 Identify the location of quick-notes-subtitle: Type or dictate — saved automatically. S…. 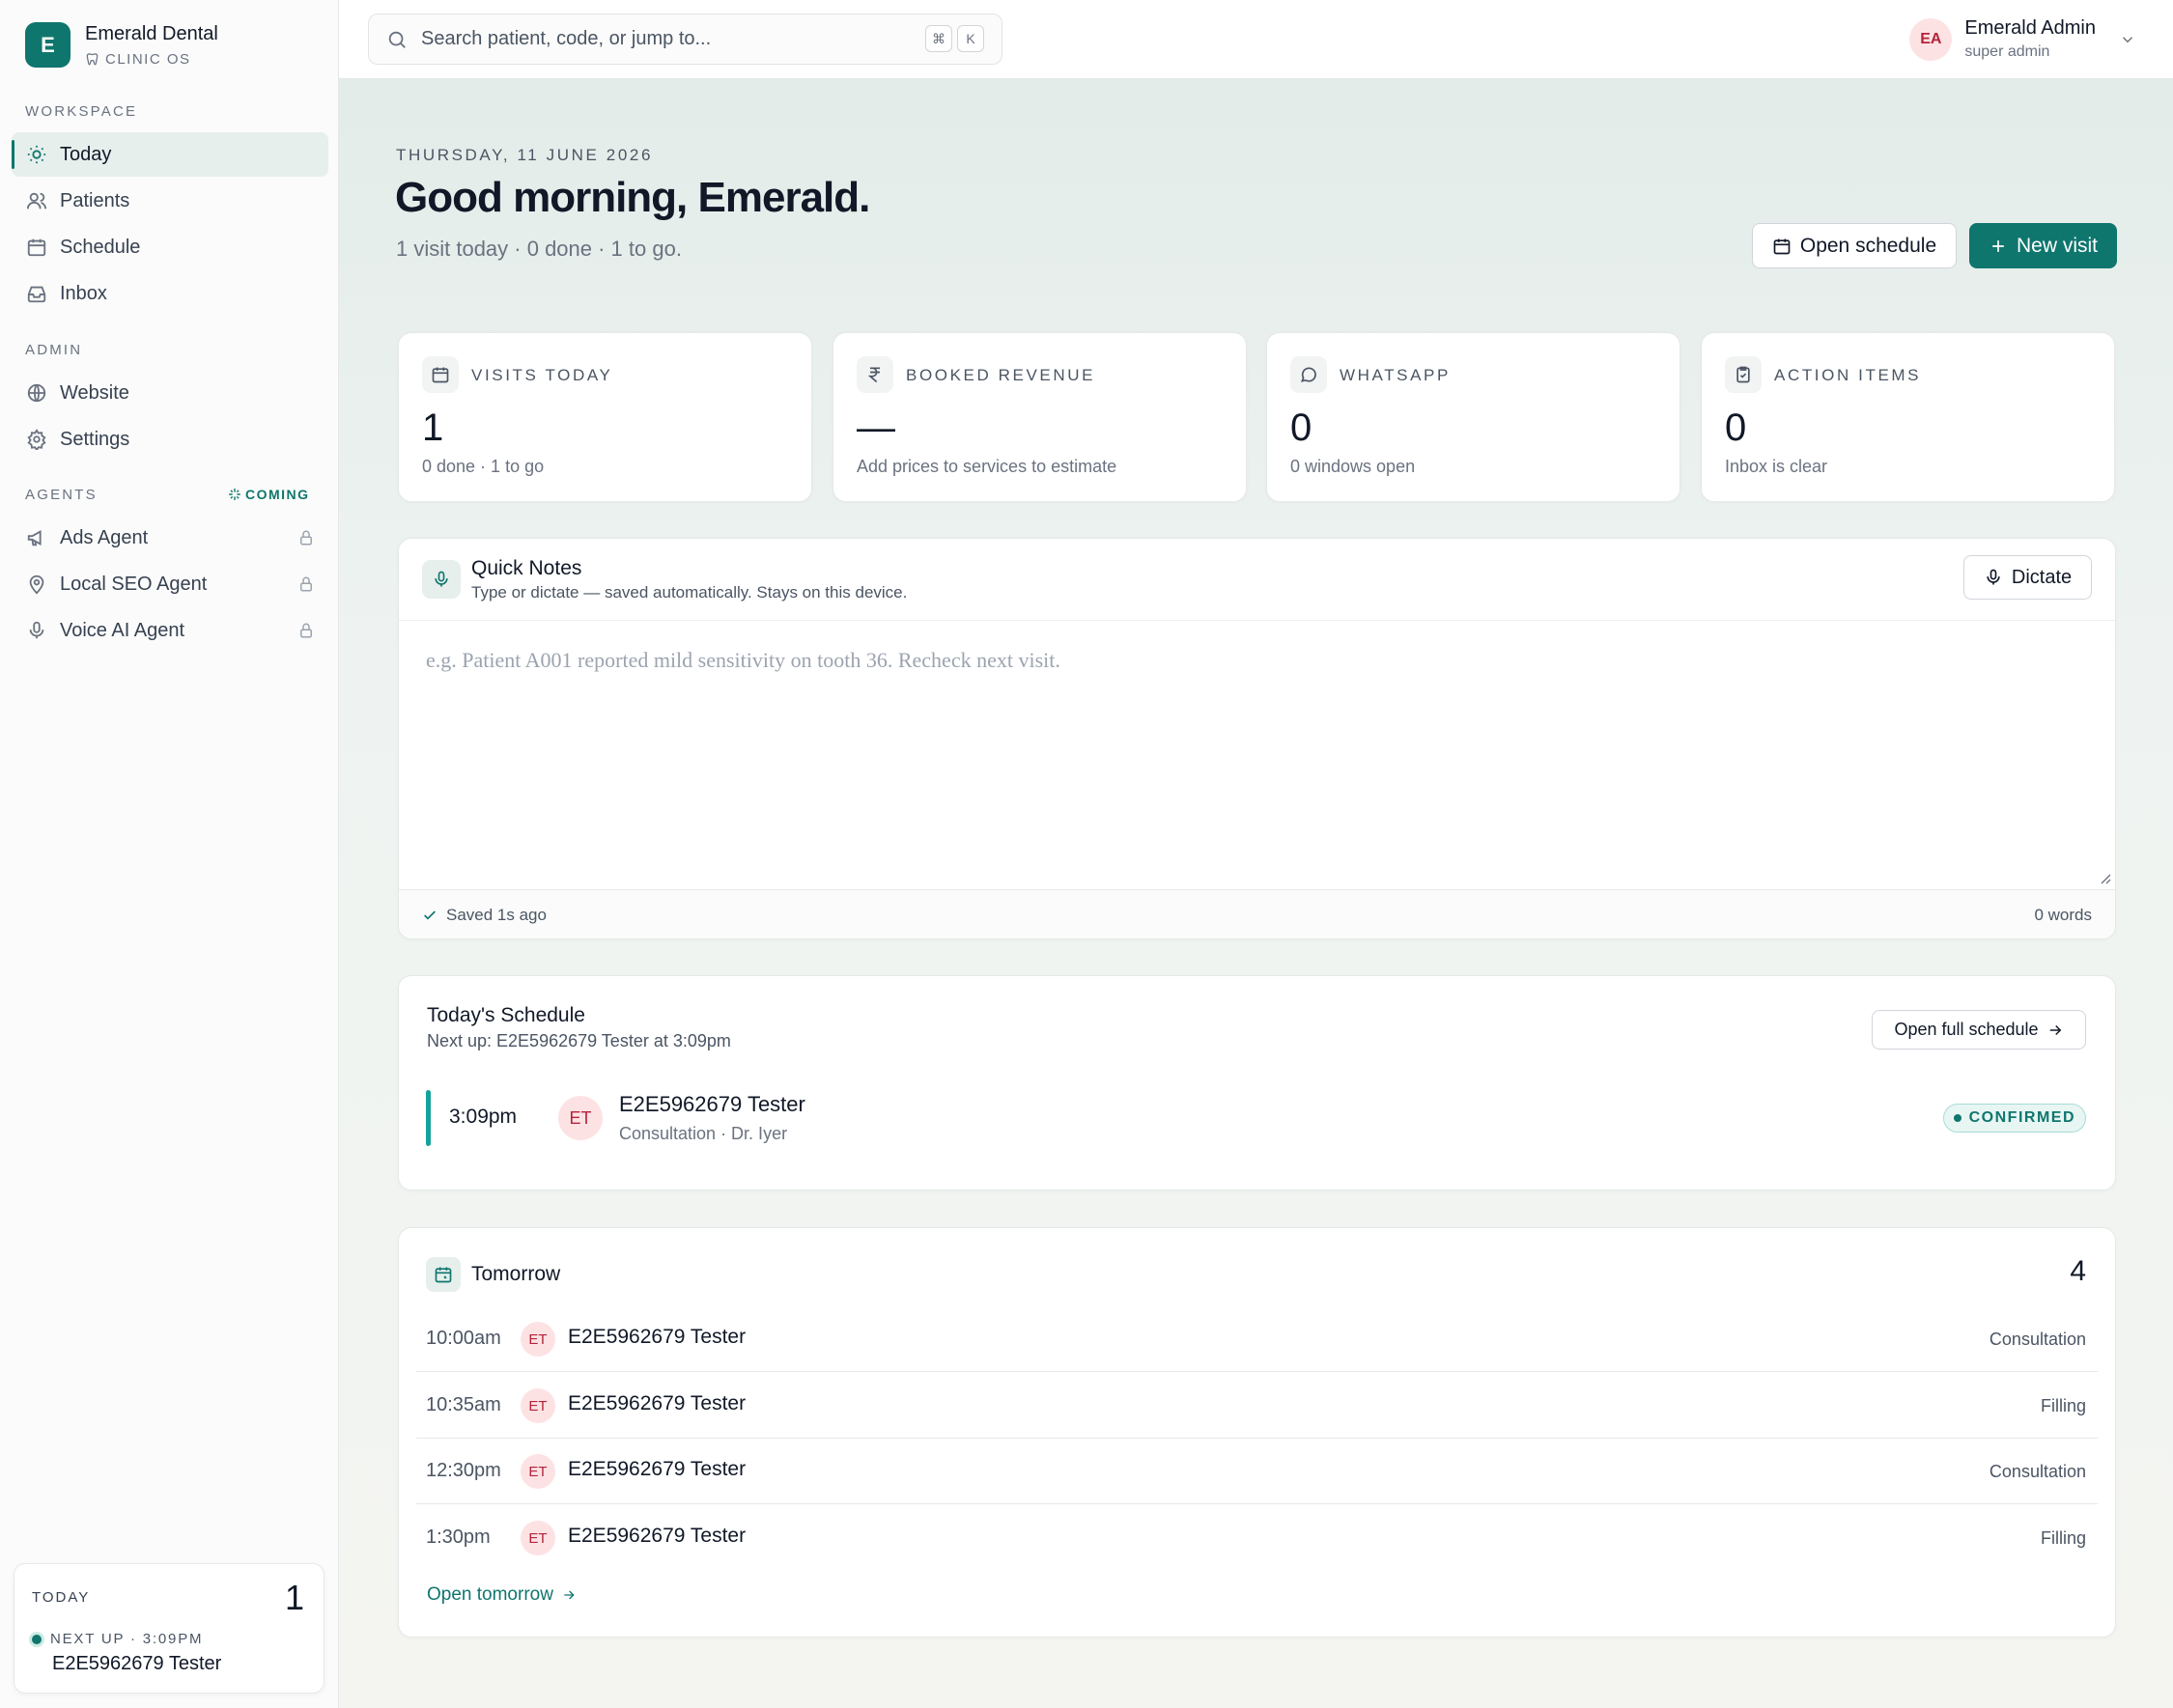
(689, 593).